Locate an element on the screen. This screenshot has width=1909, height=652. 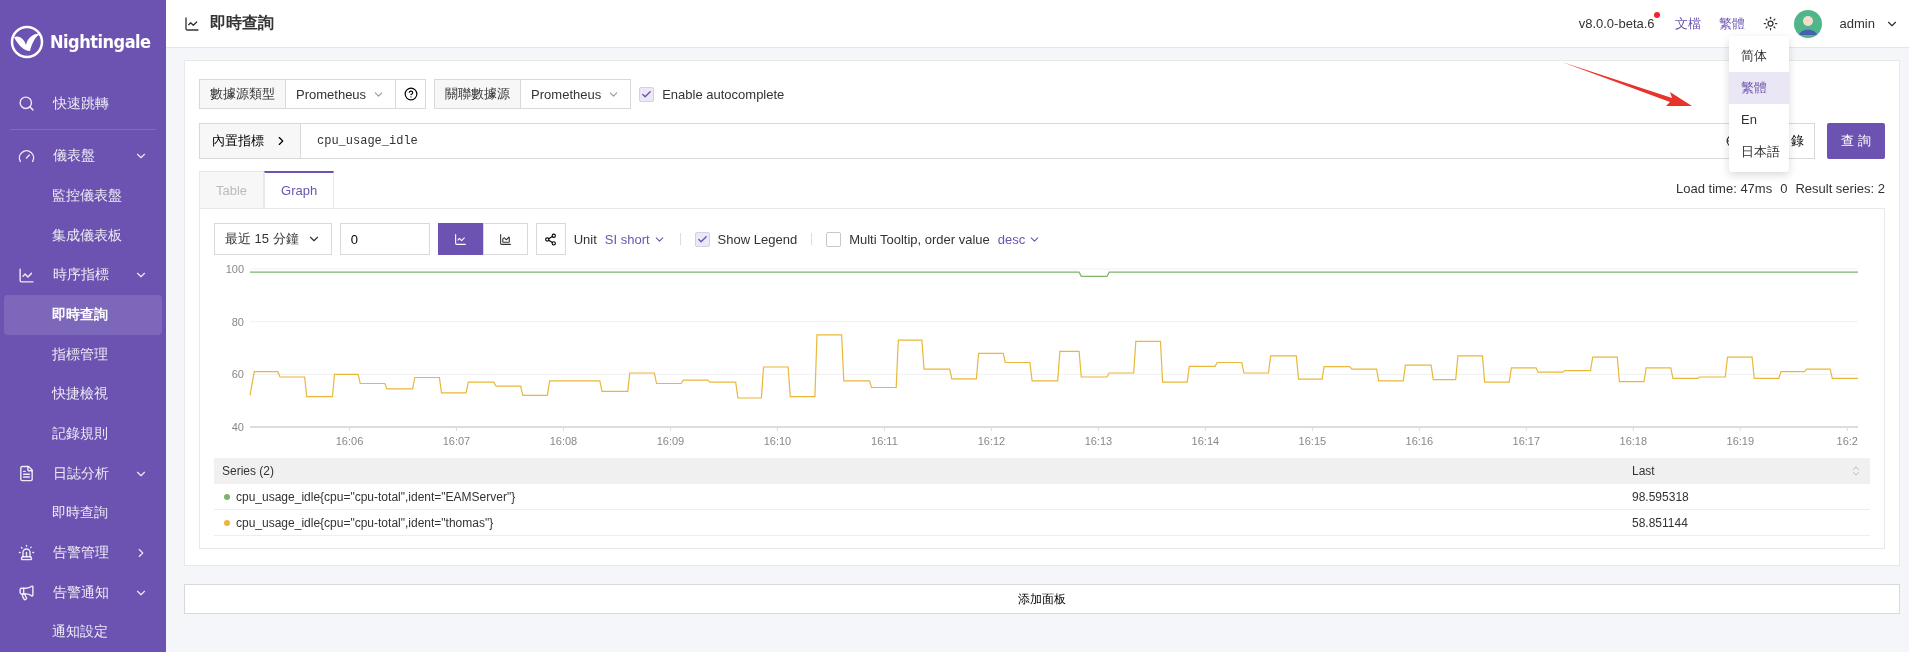
field-label: 數據源類型 is located at coordinates (242, 94).